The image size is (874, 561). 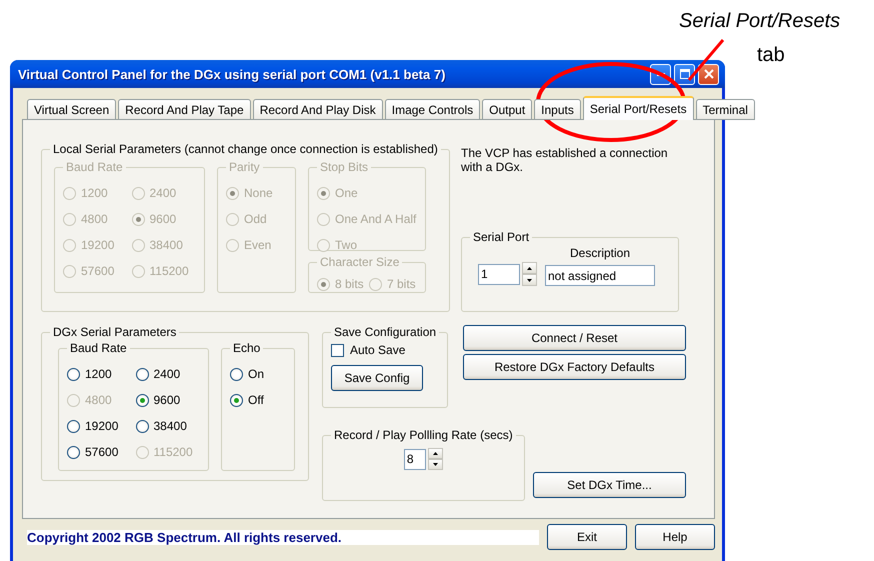 What do you see at coordinates (771, 55) in the screenshot?
I see `annotation-label: tab` at bounding box center [771, 55].